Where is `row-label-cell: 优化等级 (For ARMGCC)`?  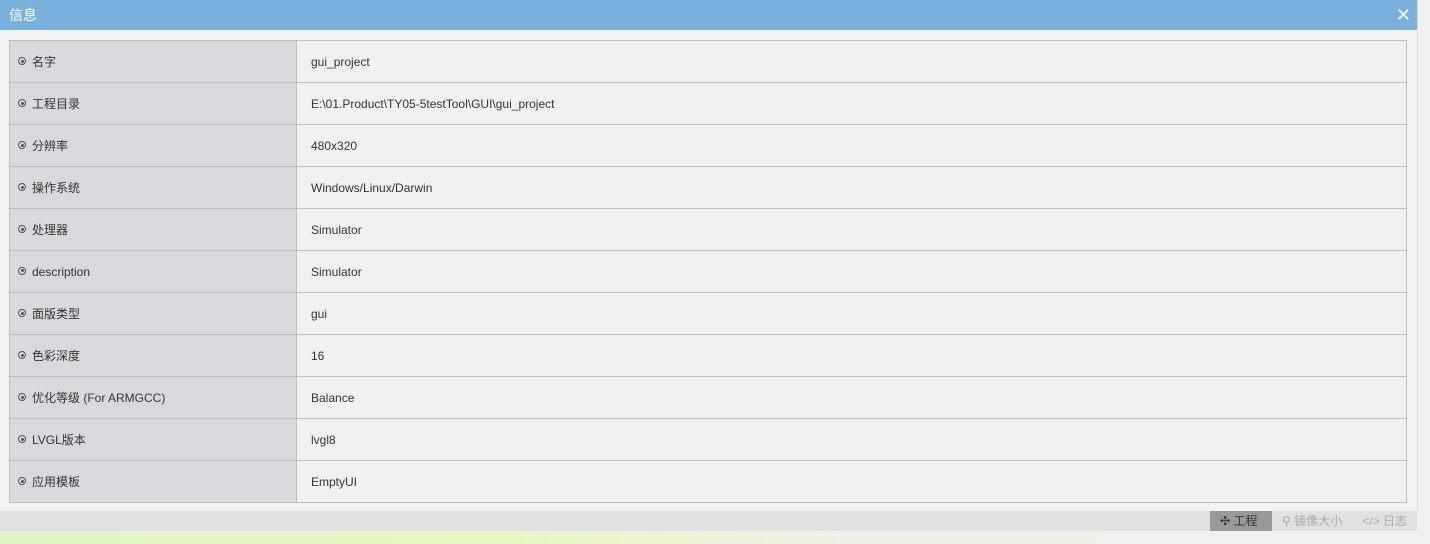
row-label-cell: 优化等级 (For ARMGCC) is located at coordinates (153, 397).